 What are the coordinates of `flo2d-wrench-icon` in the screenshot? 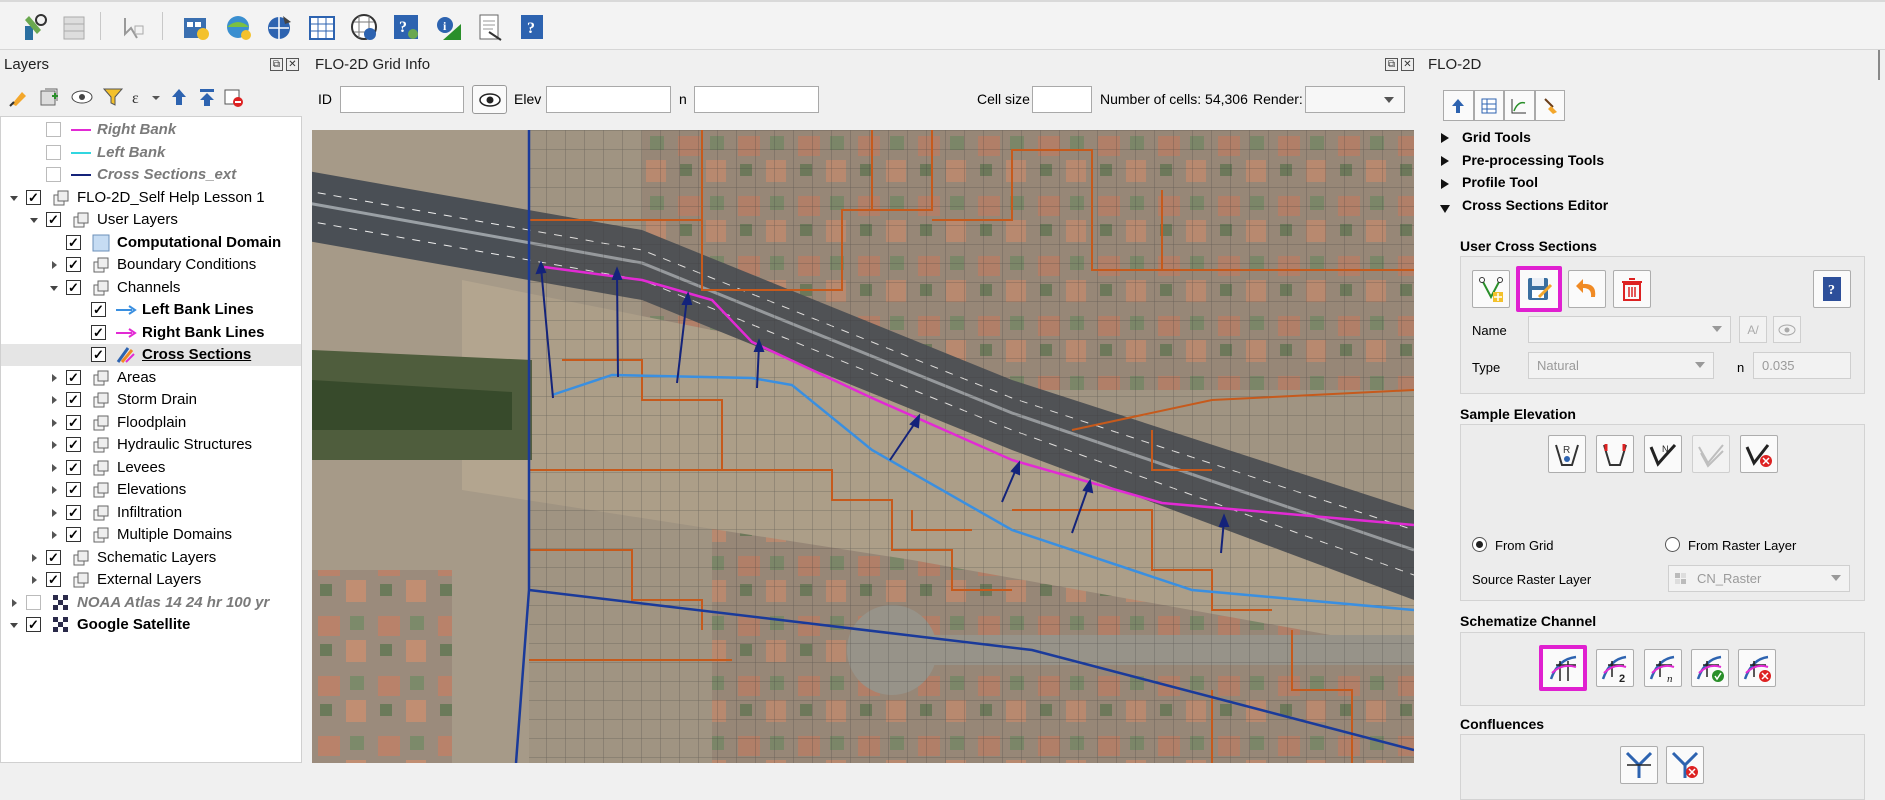 It's located at (34, 27).